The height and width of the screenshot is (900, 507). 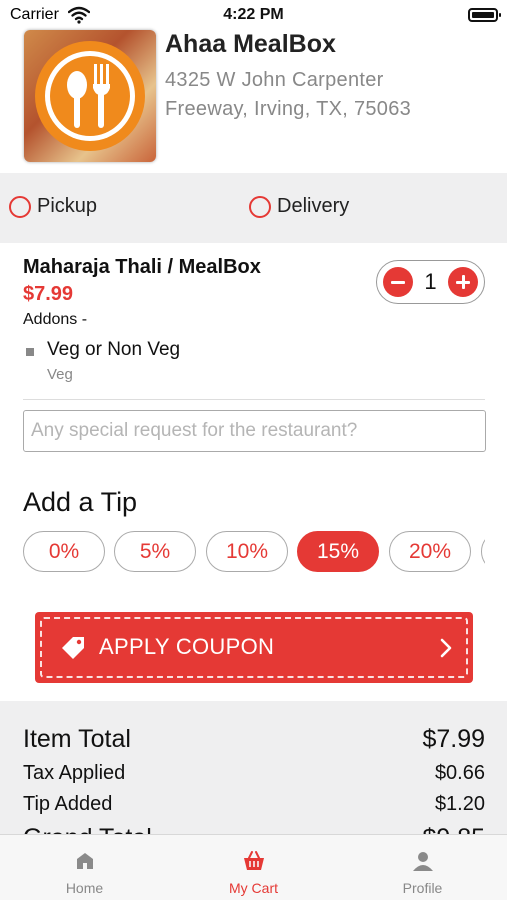 What do you see at coordinates (60, 374) in the screenshot?
I see `addon-value: Veg` at bounding box center [60, 374].